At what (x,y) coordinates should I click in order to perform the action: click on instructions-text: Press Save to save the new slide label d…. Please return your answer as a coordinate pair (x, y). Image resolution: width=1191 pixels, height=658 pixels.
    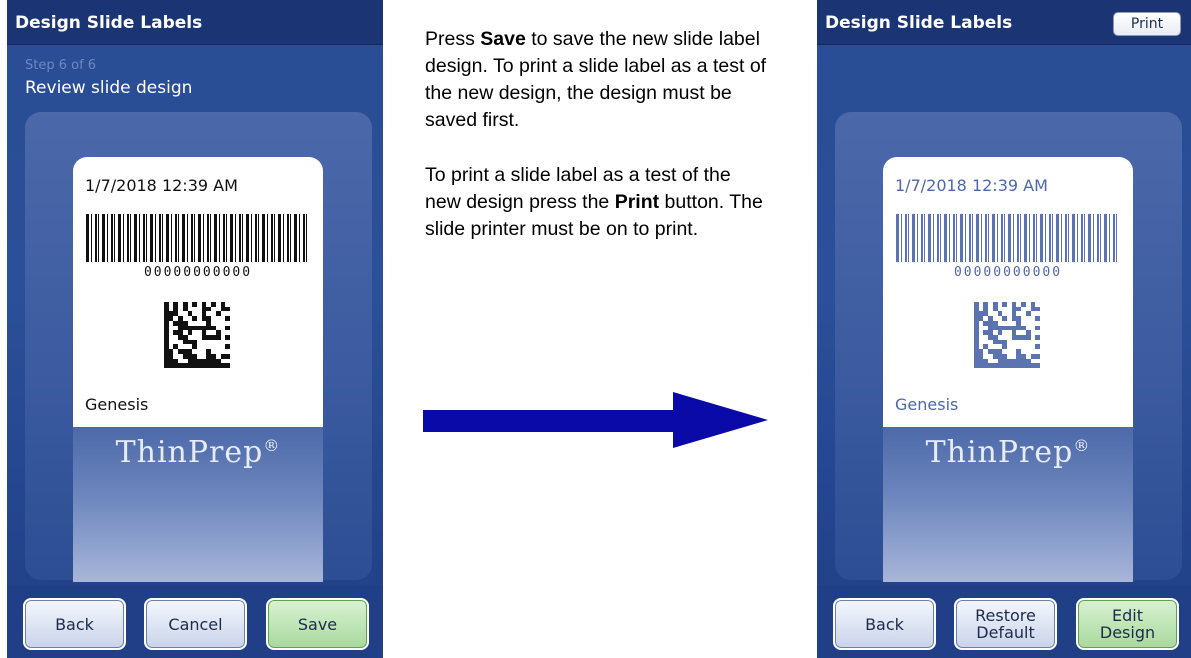
    Looking at the image, I should click on (597, 148).